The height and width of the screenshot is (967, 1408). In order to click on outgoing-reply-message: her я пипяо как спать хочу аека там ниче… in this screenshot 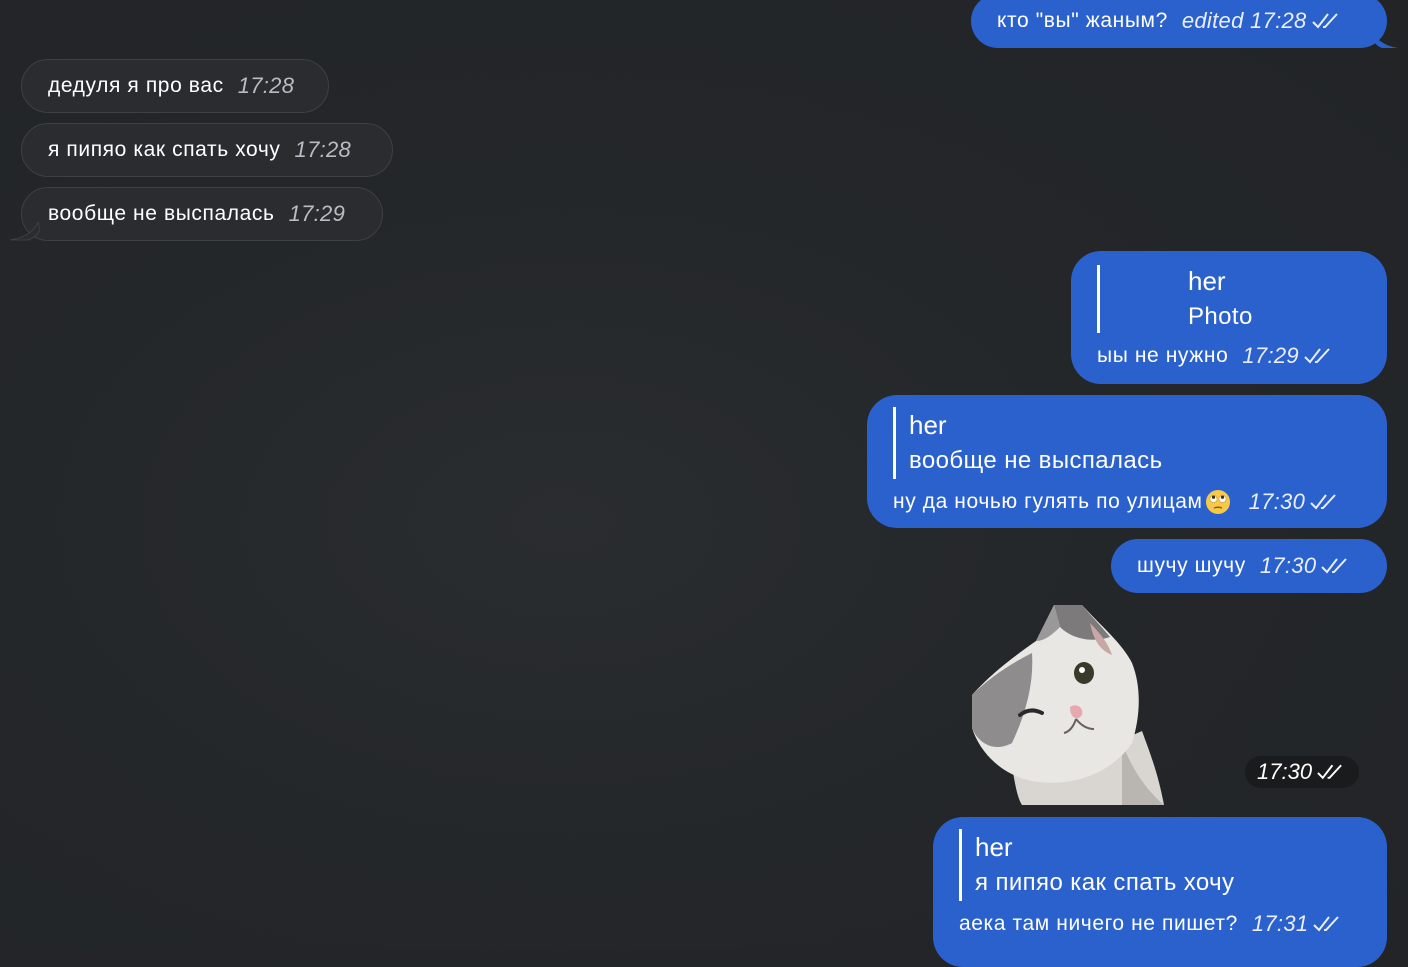, I will do `click(1160, 892)`.